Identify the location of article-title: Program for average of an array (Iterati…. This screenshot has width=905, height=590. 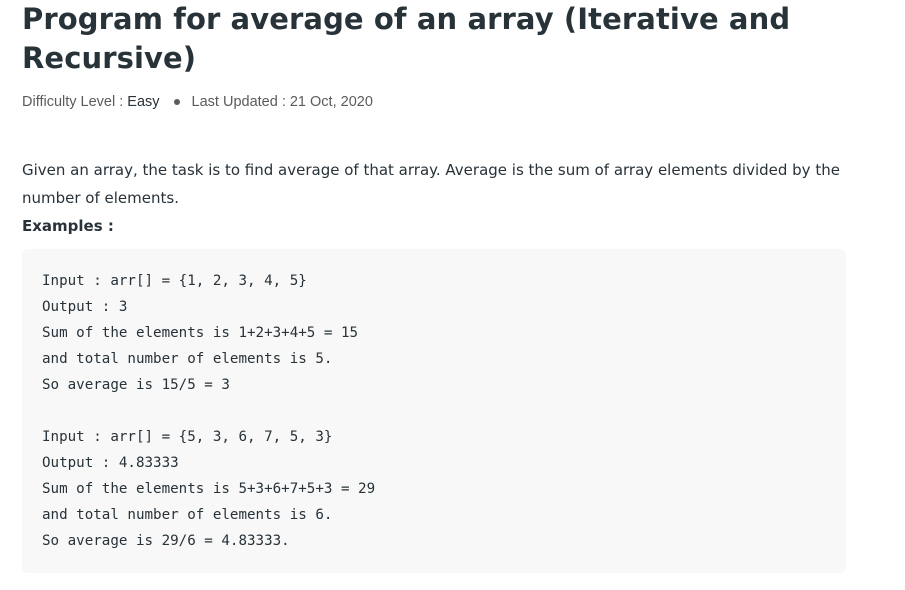
(406, 38).